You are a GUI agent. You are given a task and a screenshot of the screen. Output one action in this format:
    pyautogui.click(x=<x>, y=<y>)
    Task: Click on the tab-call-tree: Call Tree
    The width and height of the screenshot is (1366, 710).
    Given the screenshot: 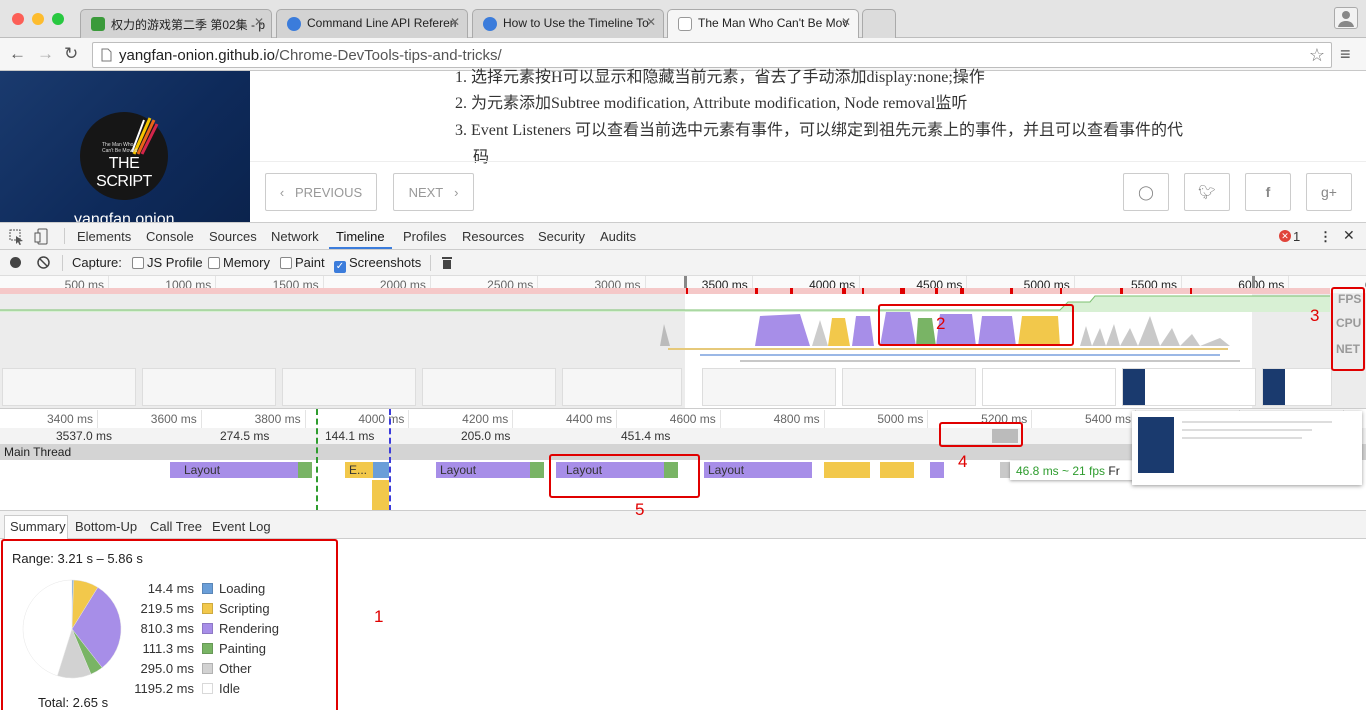 What is the action you would take?
    pyautogui.click(x=176, y=526)
    